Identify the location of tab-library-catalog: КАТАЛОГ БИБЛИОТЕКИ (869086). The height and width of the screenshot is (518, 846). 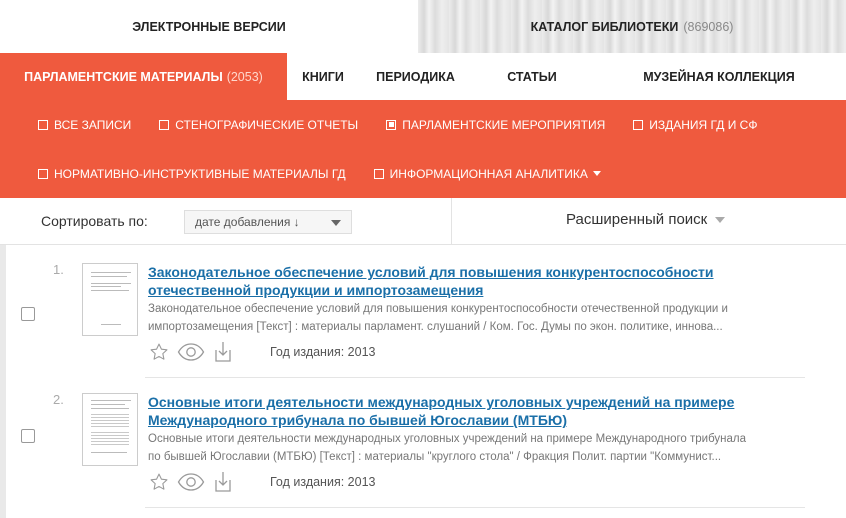
(632, 26).